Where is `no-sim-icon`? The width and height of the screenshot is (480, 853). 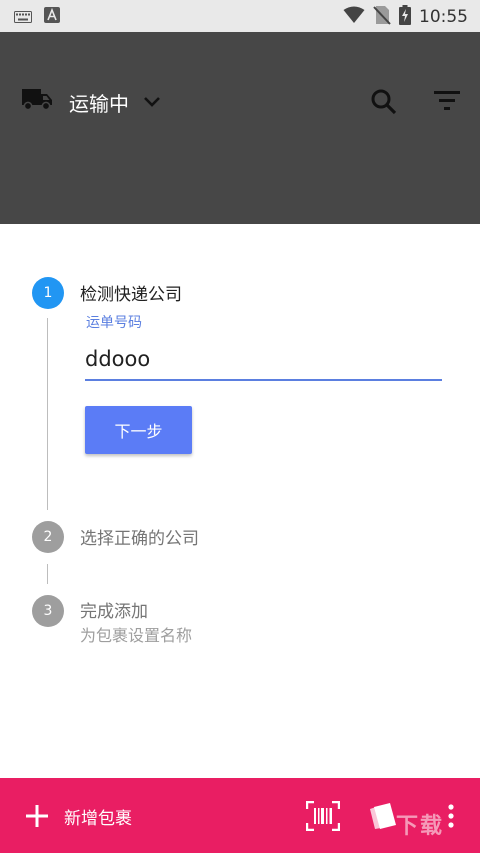 no-sim-icon is located at coordinates (382, 17).